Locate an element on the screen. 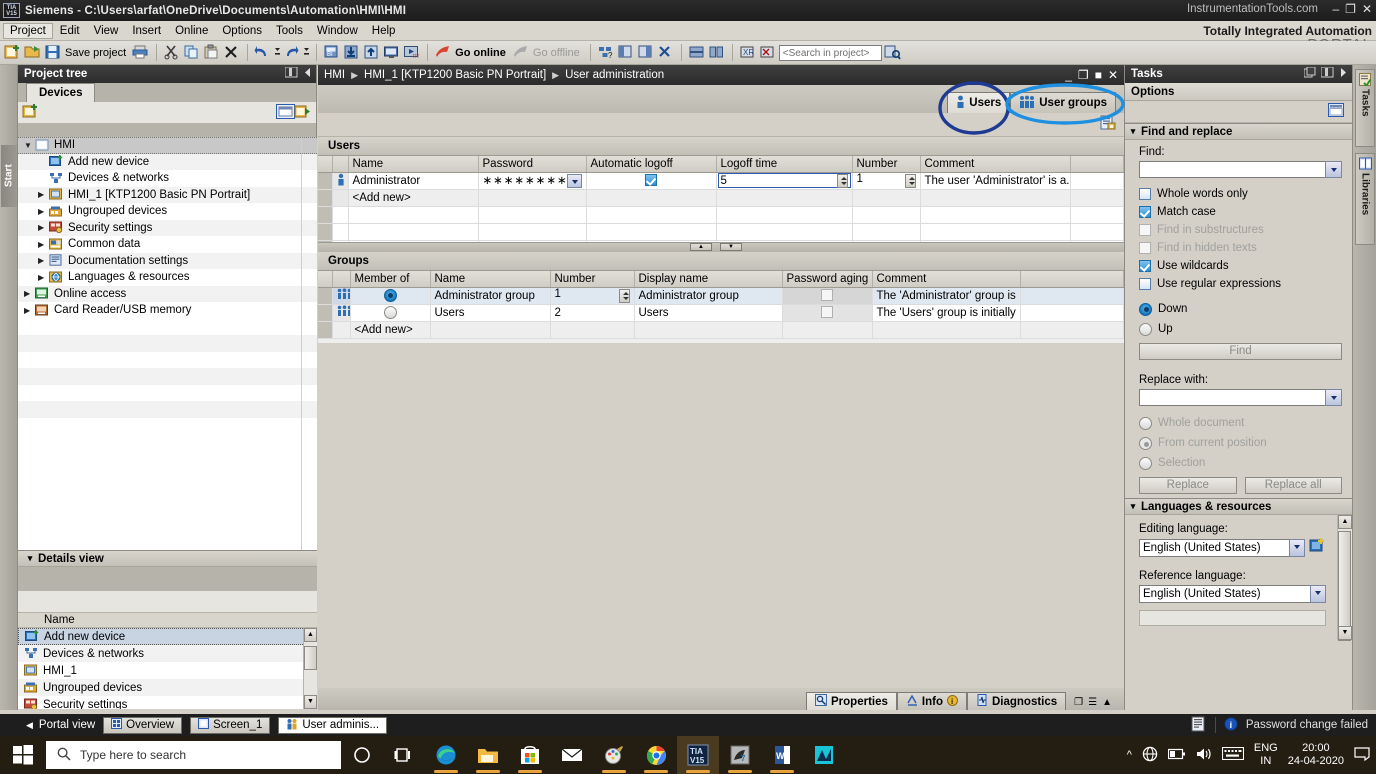 The image size is (1376, 774). tray-expand-icon: ^ is located at coordinates (1129, 755).